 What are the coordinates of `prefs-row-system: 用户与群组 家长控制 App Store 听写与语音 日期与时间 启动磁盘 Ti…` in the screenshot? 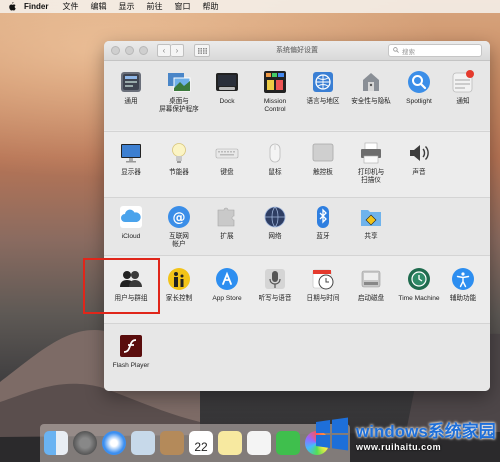 It's located at (297, 289).